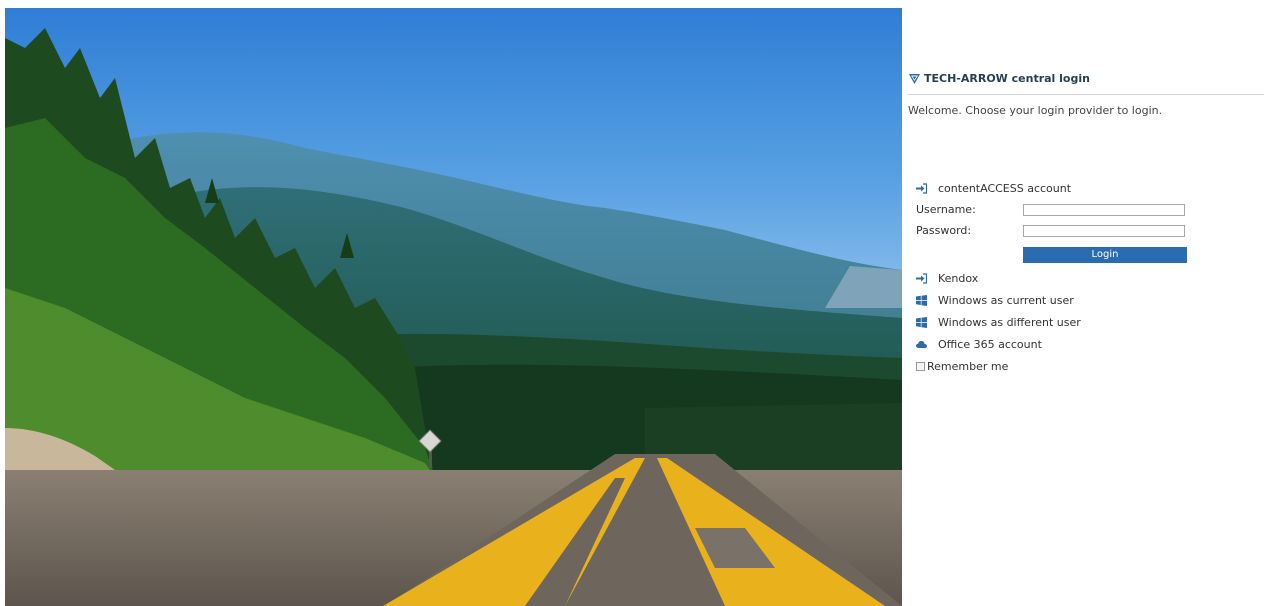 The width and height of the screenshot is (1264, 606). What do you see at coordinates (968, 366) in the screenshot?
I see `remember-me-label: Remember me` at bounding box center [968, 366].